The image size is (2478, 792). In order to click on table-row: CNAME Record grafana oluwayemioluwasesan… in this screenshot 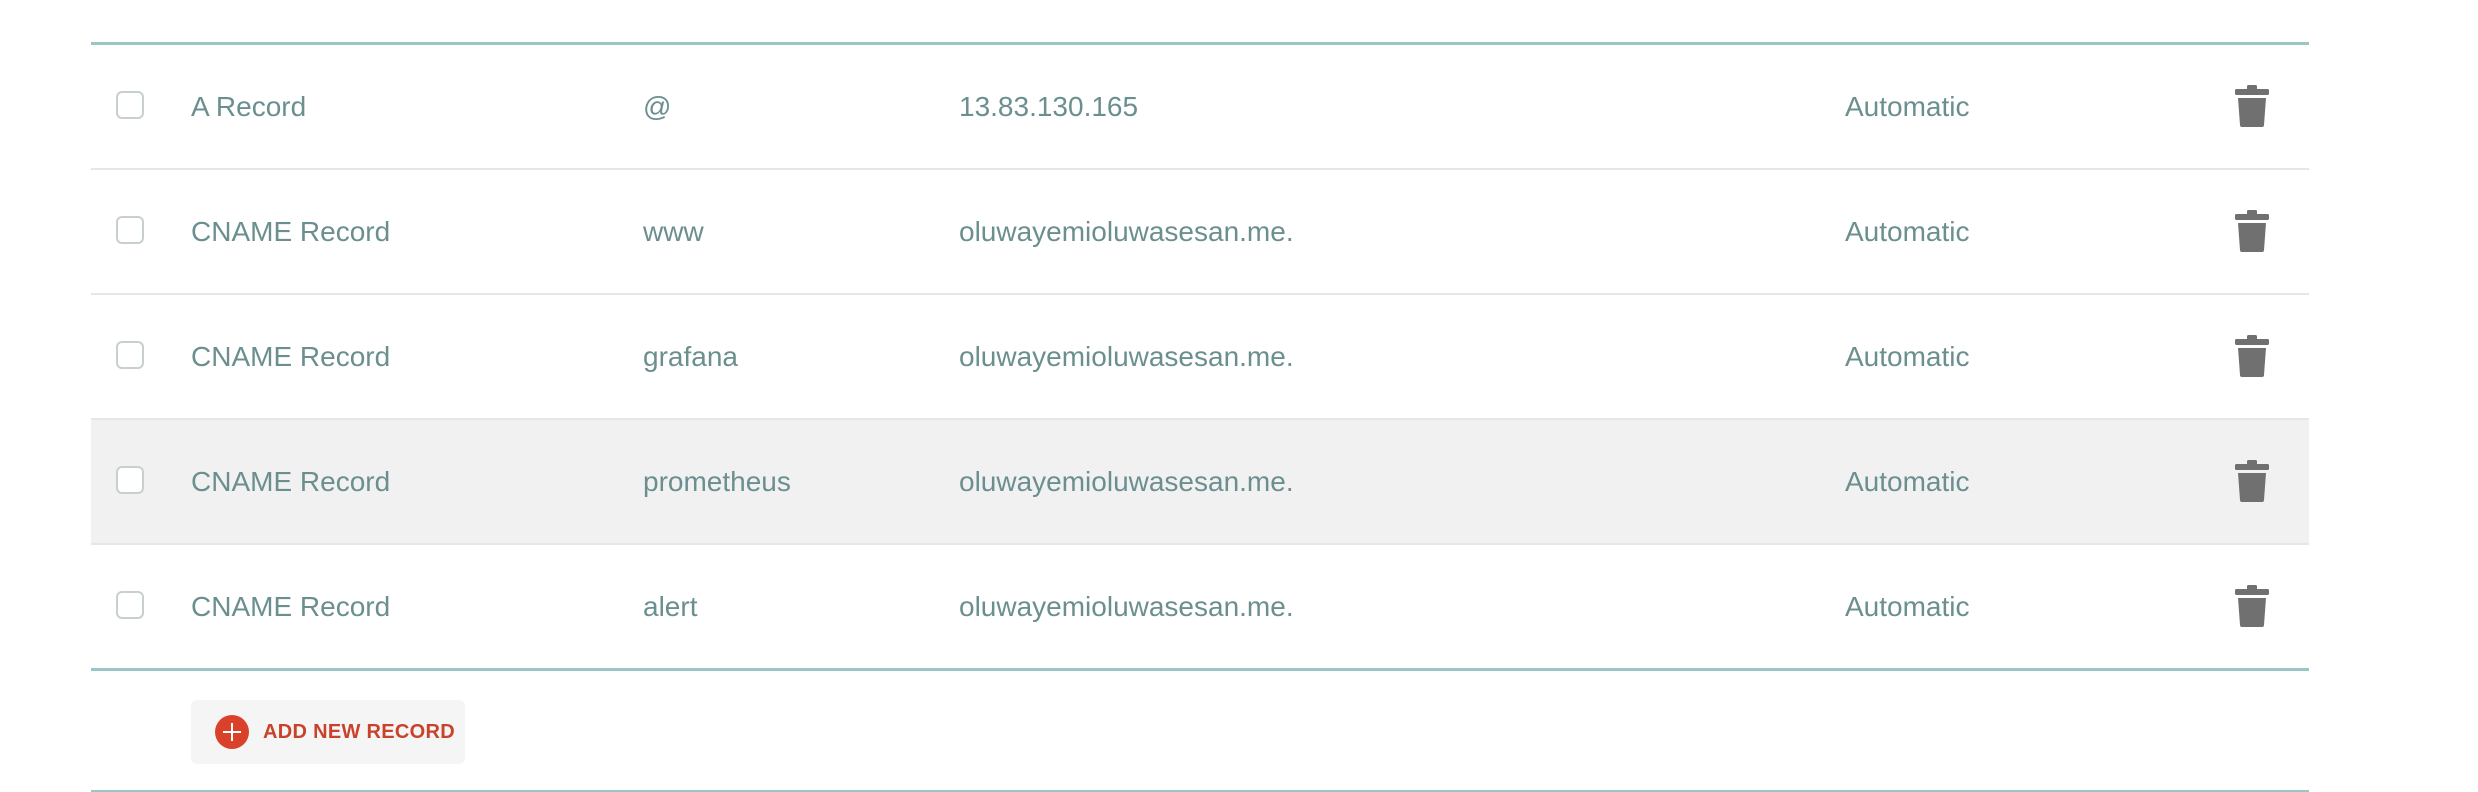, I will do `click(1200, 357)`.